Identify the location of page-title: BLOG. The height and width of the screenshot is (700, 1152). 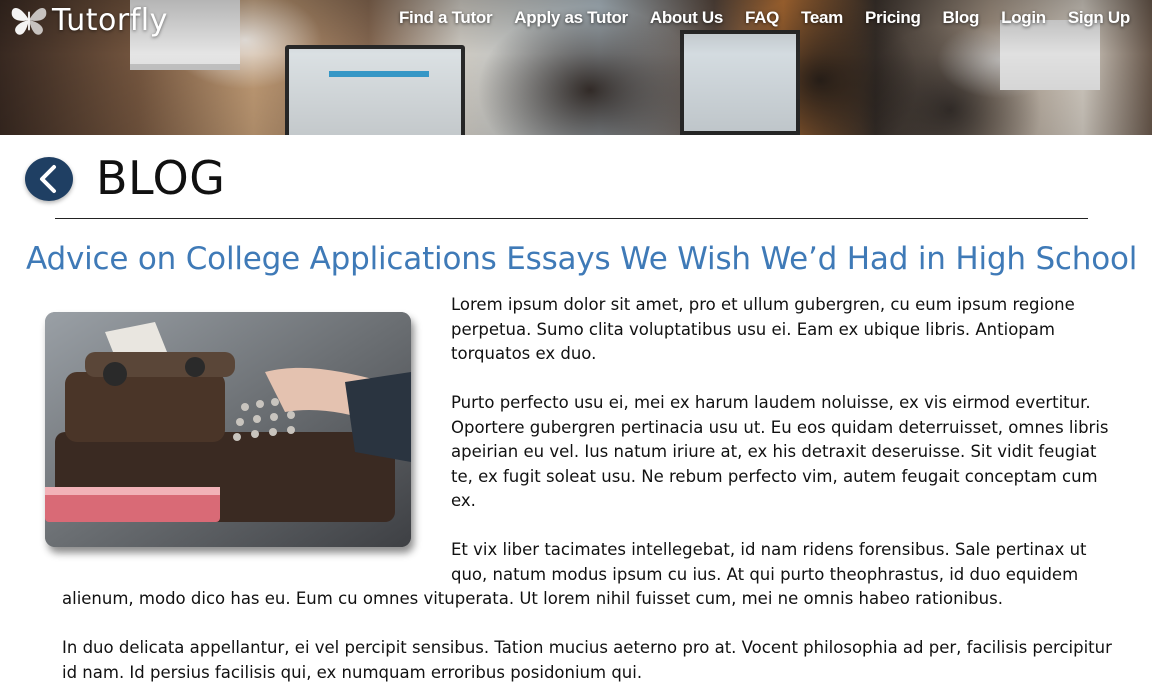
(161, 178).